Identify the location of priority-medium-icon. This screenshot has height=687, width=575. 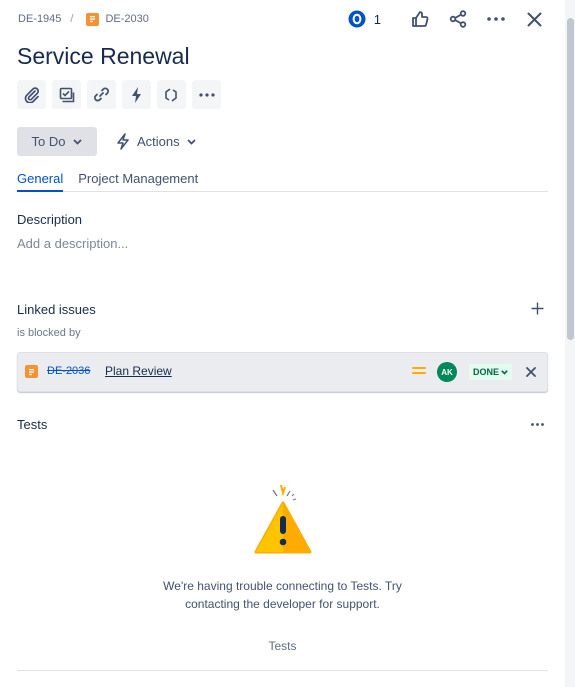
(419, 371).